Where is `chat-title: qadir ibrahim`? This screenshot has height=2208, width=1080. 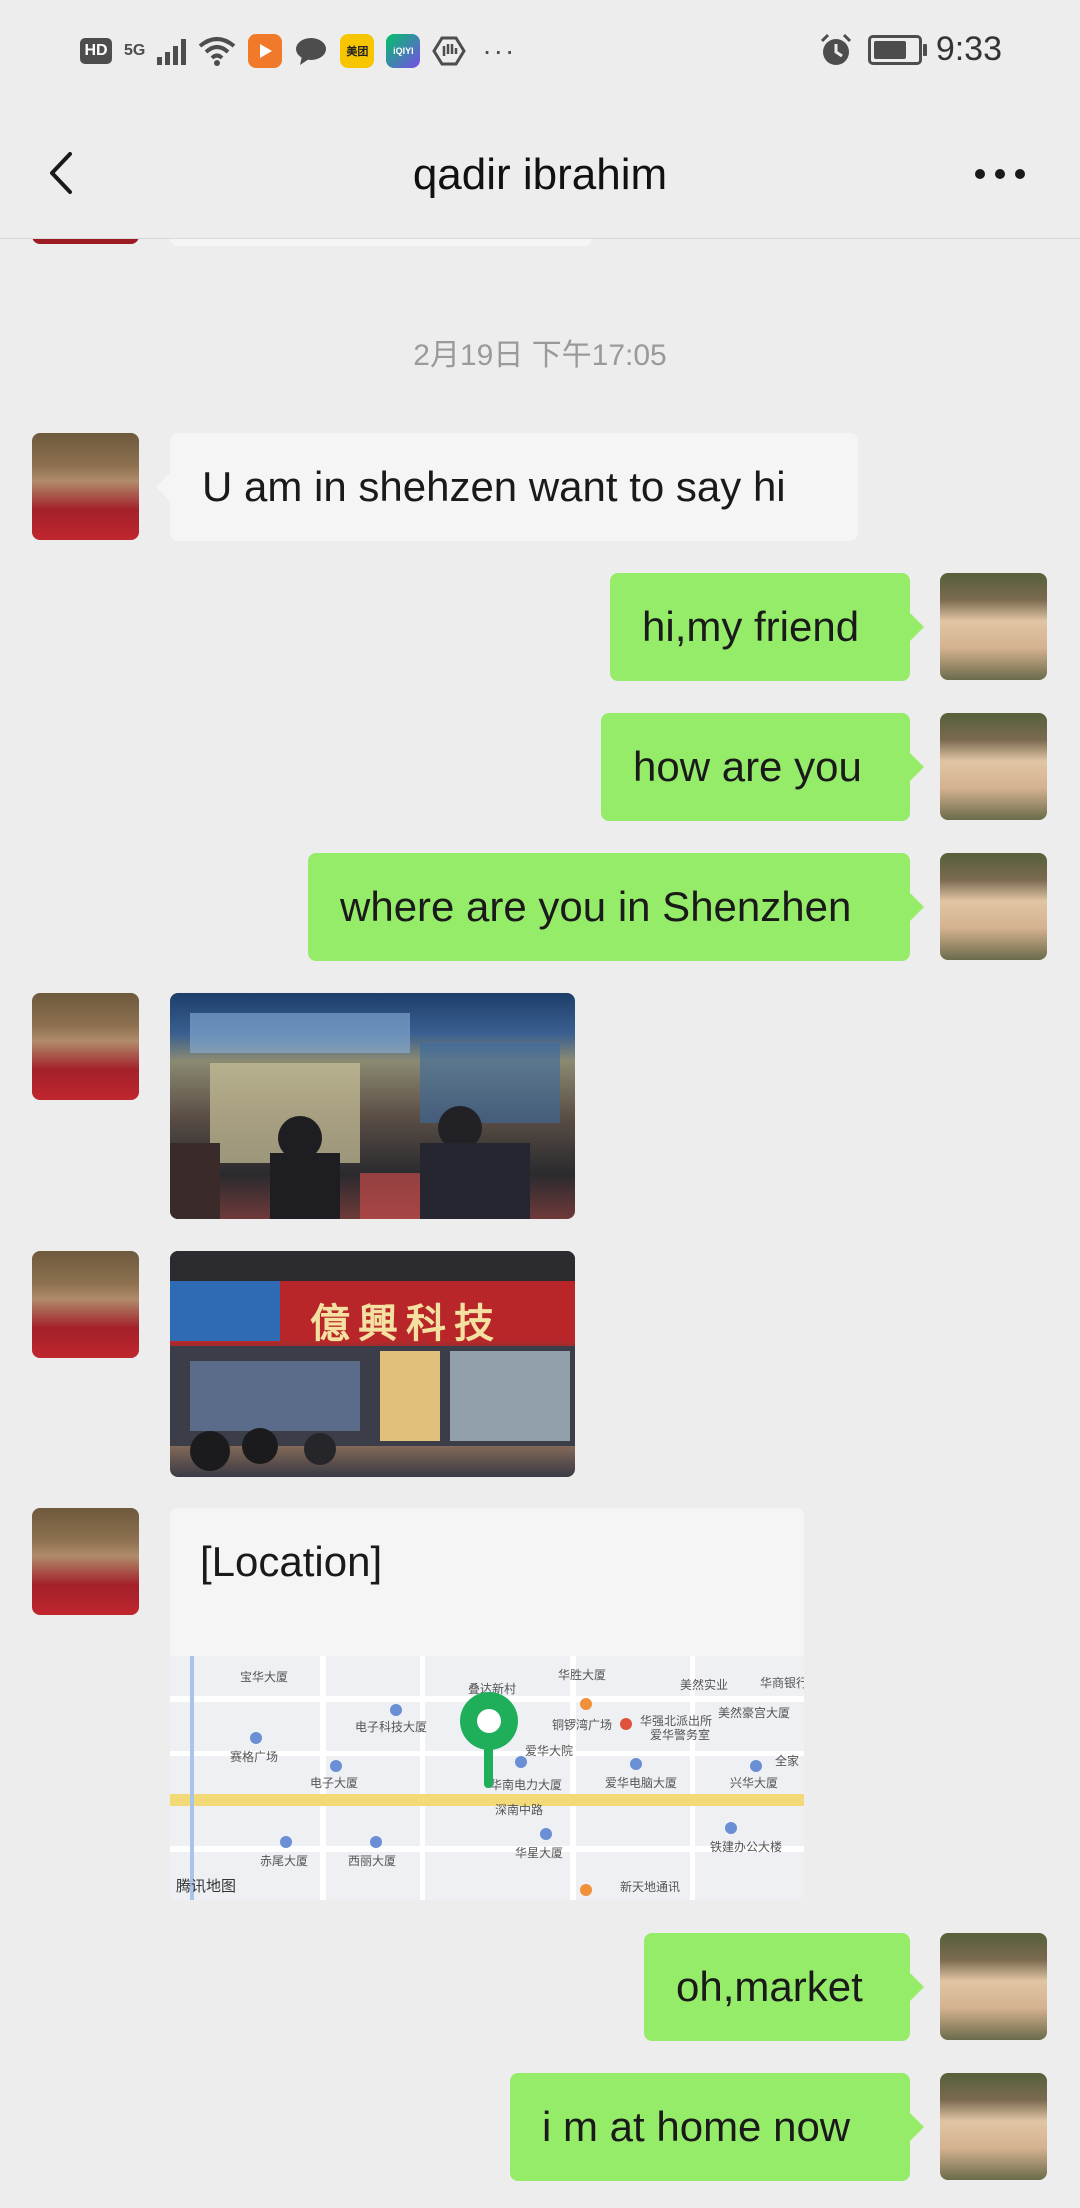 chat-title: qadir ibrahim is located at coordinates (540, 174).